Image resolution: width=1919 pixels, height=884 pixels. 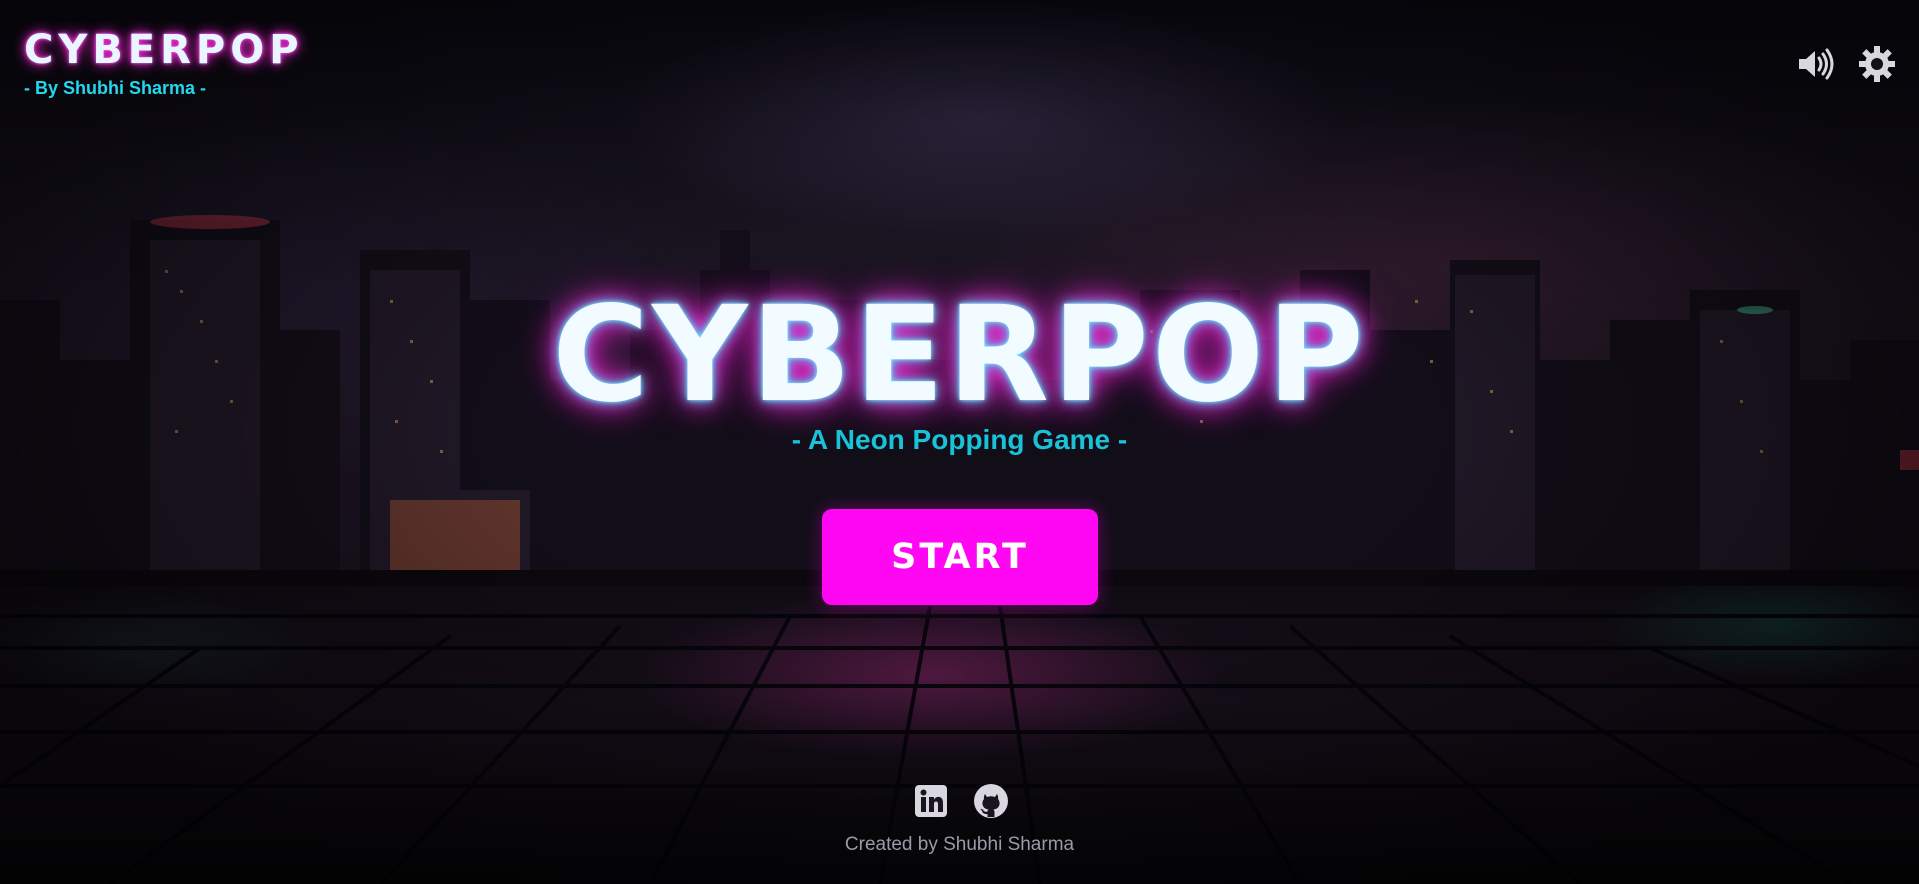 I want to click on gear-icon, so click(x=1877, y=64).